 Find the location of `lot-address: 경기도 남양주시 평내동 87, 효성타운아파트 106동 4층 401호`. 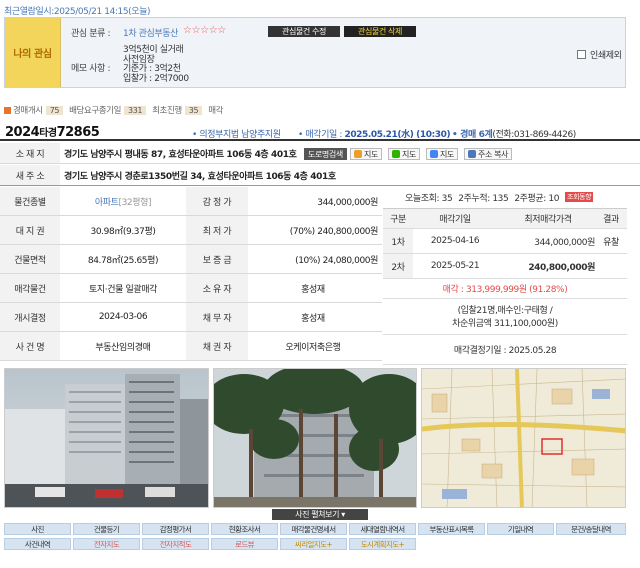

lot-address: 경기도 남양주시 평내동 87, 효성타운아파트 106동 4층 401호 is located at coordinates (180, 154).